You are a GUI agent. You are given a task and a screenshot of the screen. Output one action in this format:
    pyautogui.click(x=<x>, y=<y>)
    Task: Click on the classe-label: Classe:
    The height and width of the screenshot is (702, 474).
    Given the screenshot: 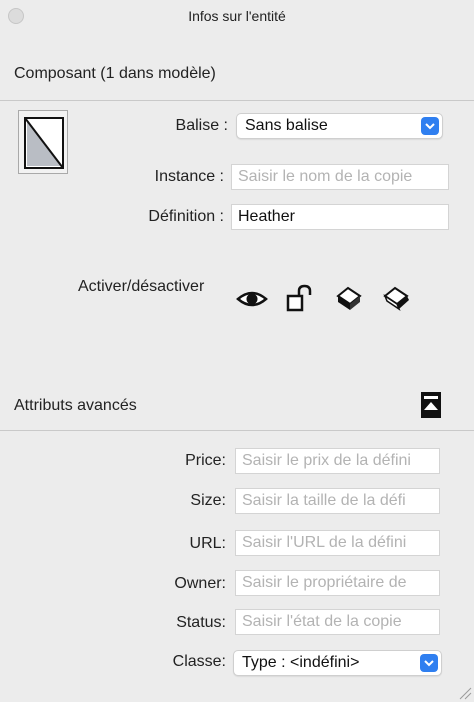 What is the action you would take?
    pyautogui.click(x=199, y=661)
    